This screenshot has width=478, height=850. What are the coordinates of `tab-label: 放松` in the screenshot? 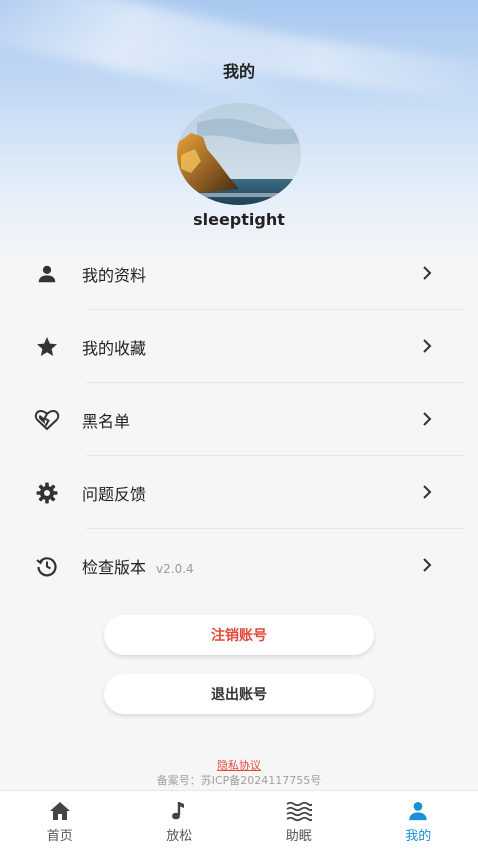 It's located at (179, 836).